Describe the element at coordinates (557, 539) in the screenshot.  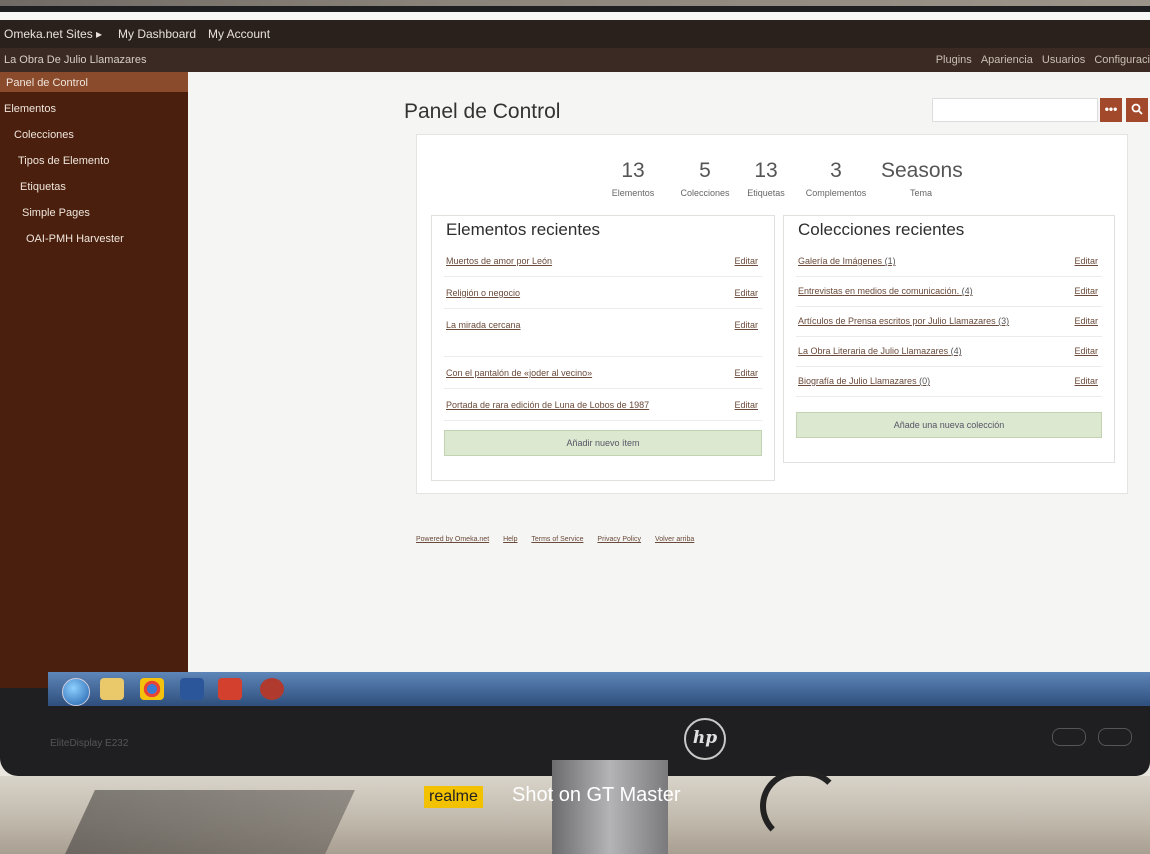
I see `footer-terms-link: Terms of Service` at that location.